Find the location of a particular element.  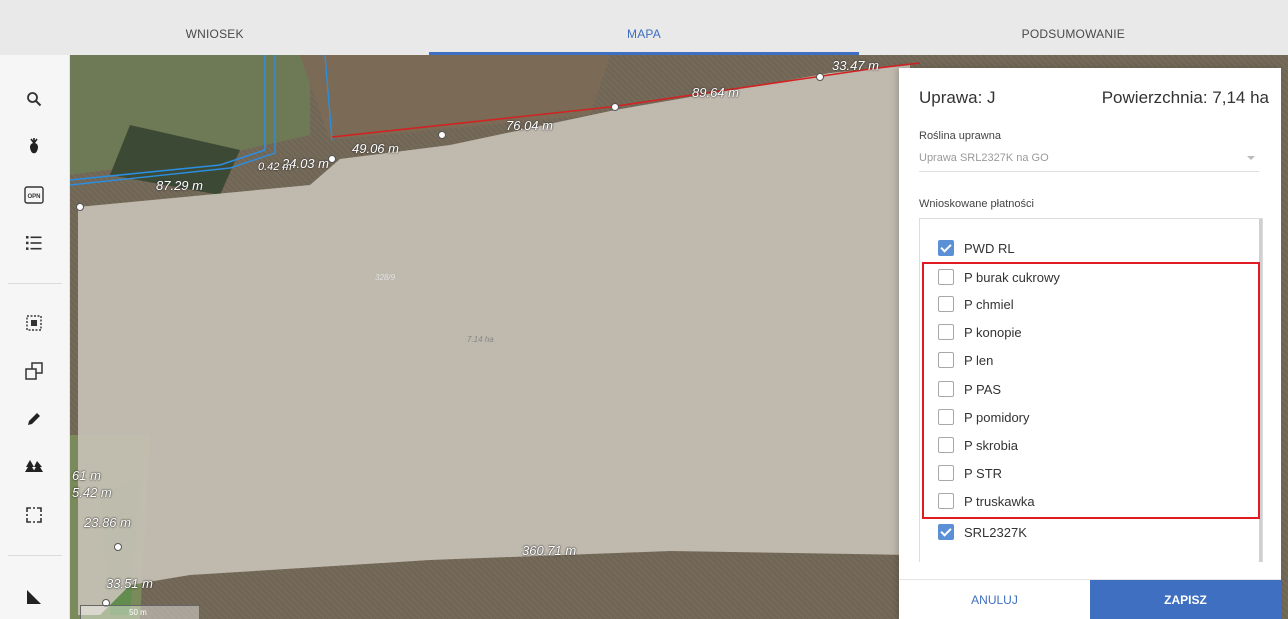

plant-icon is located at coordinates (34, 147).